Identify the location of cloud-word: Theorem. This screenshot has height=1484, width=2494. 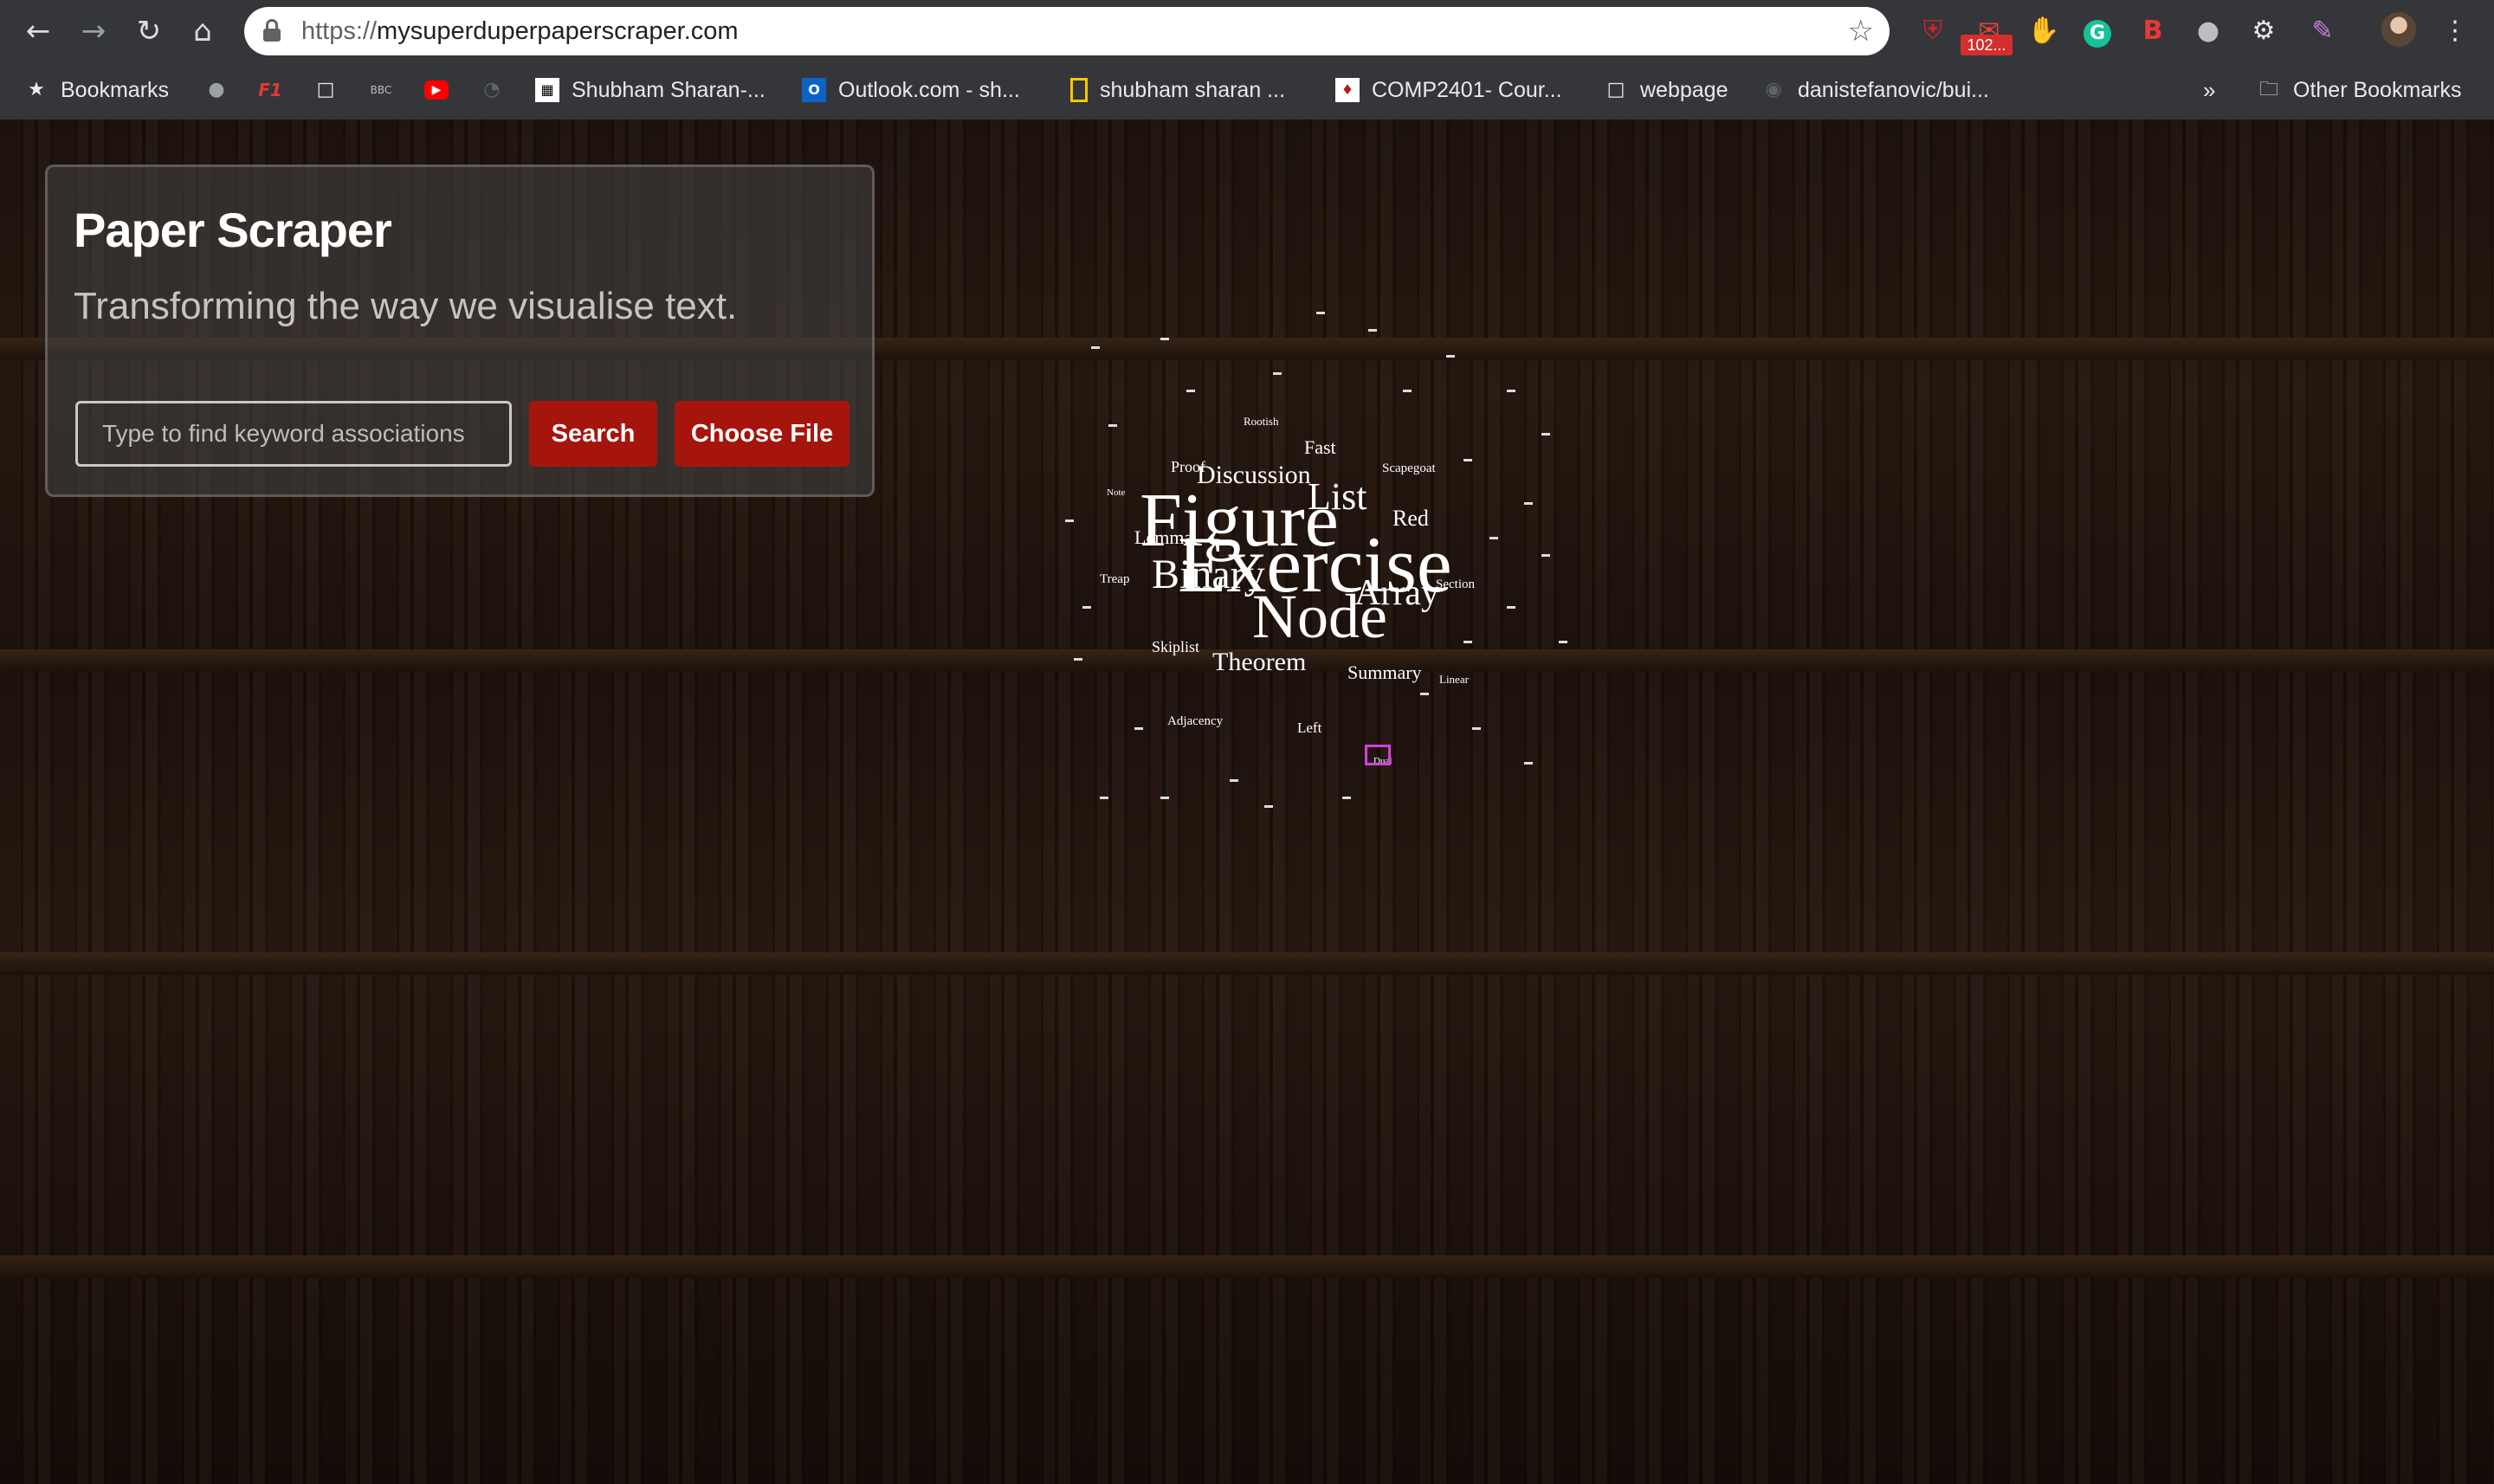
(1259, 662).